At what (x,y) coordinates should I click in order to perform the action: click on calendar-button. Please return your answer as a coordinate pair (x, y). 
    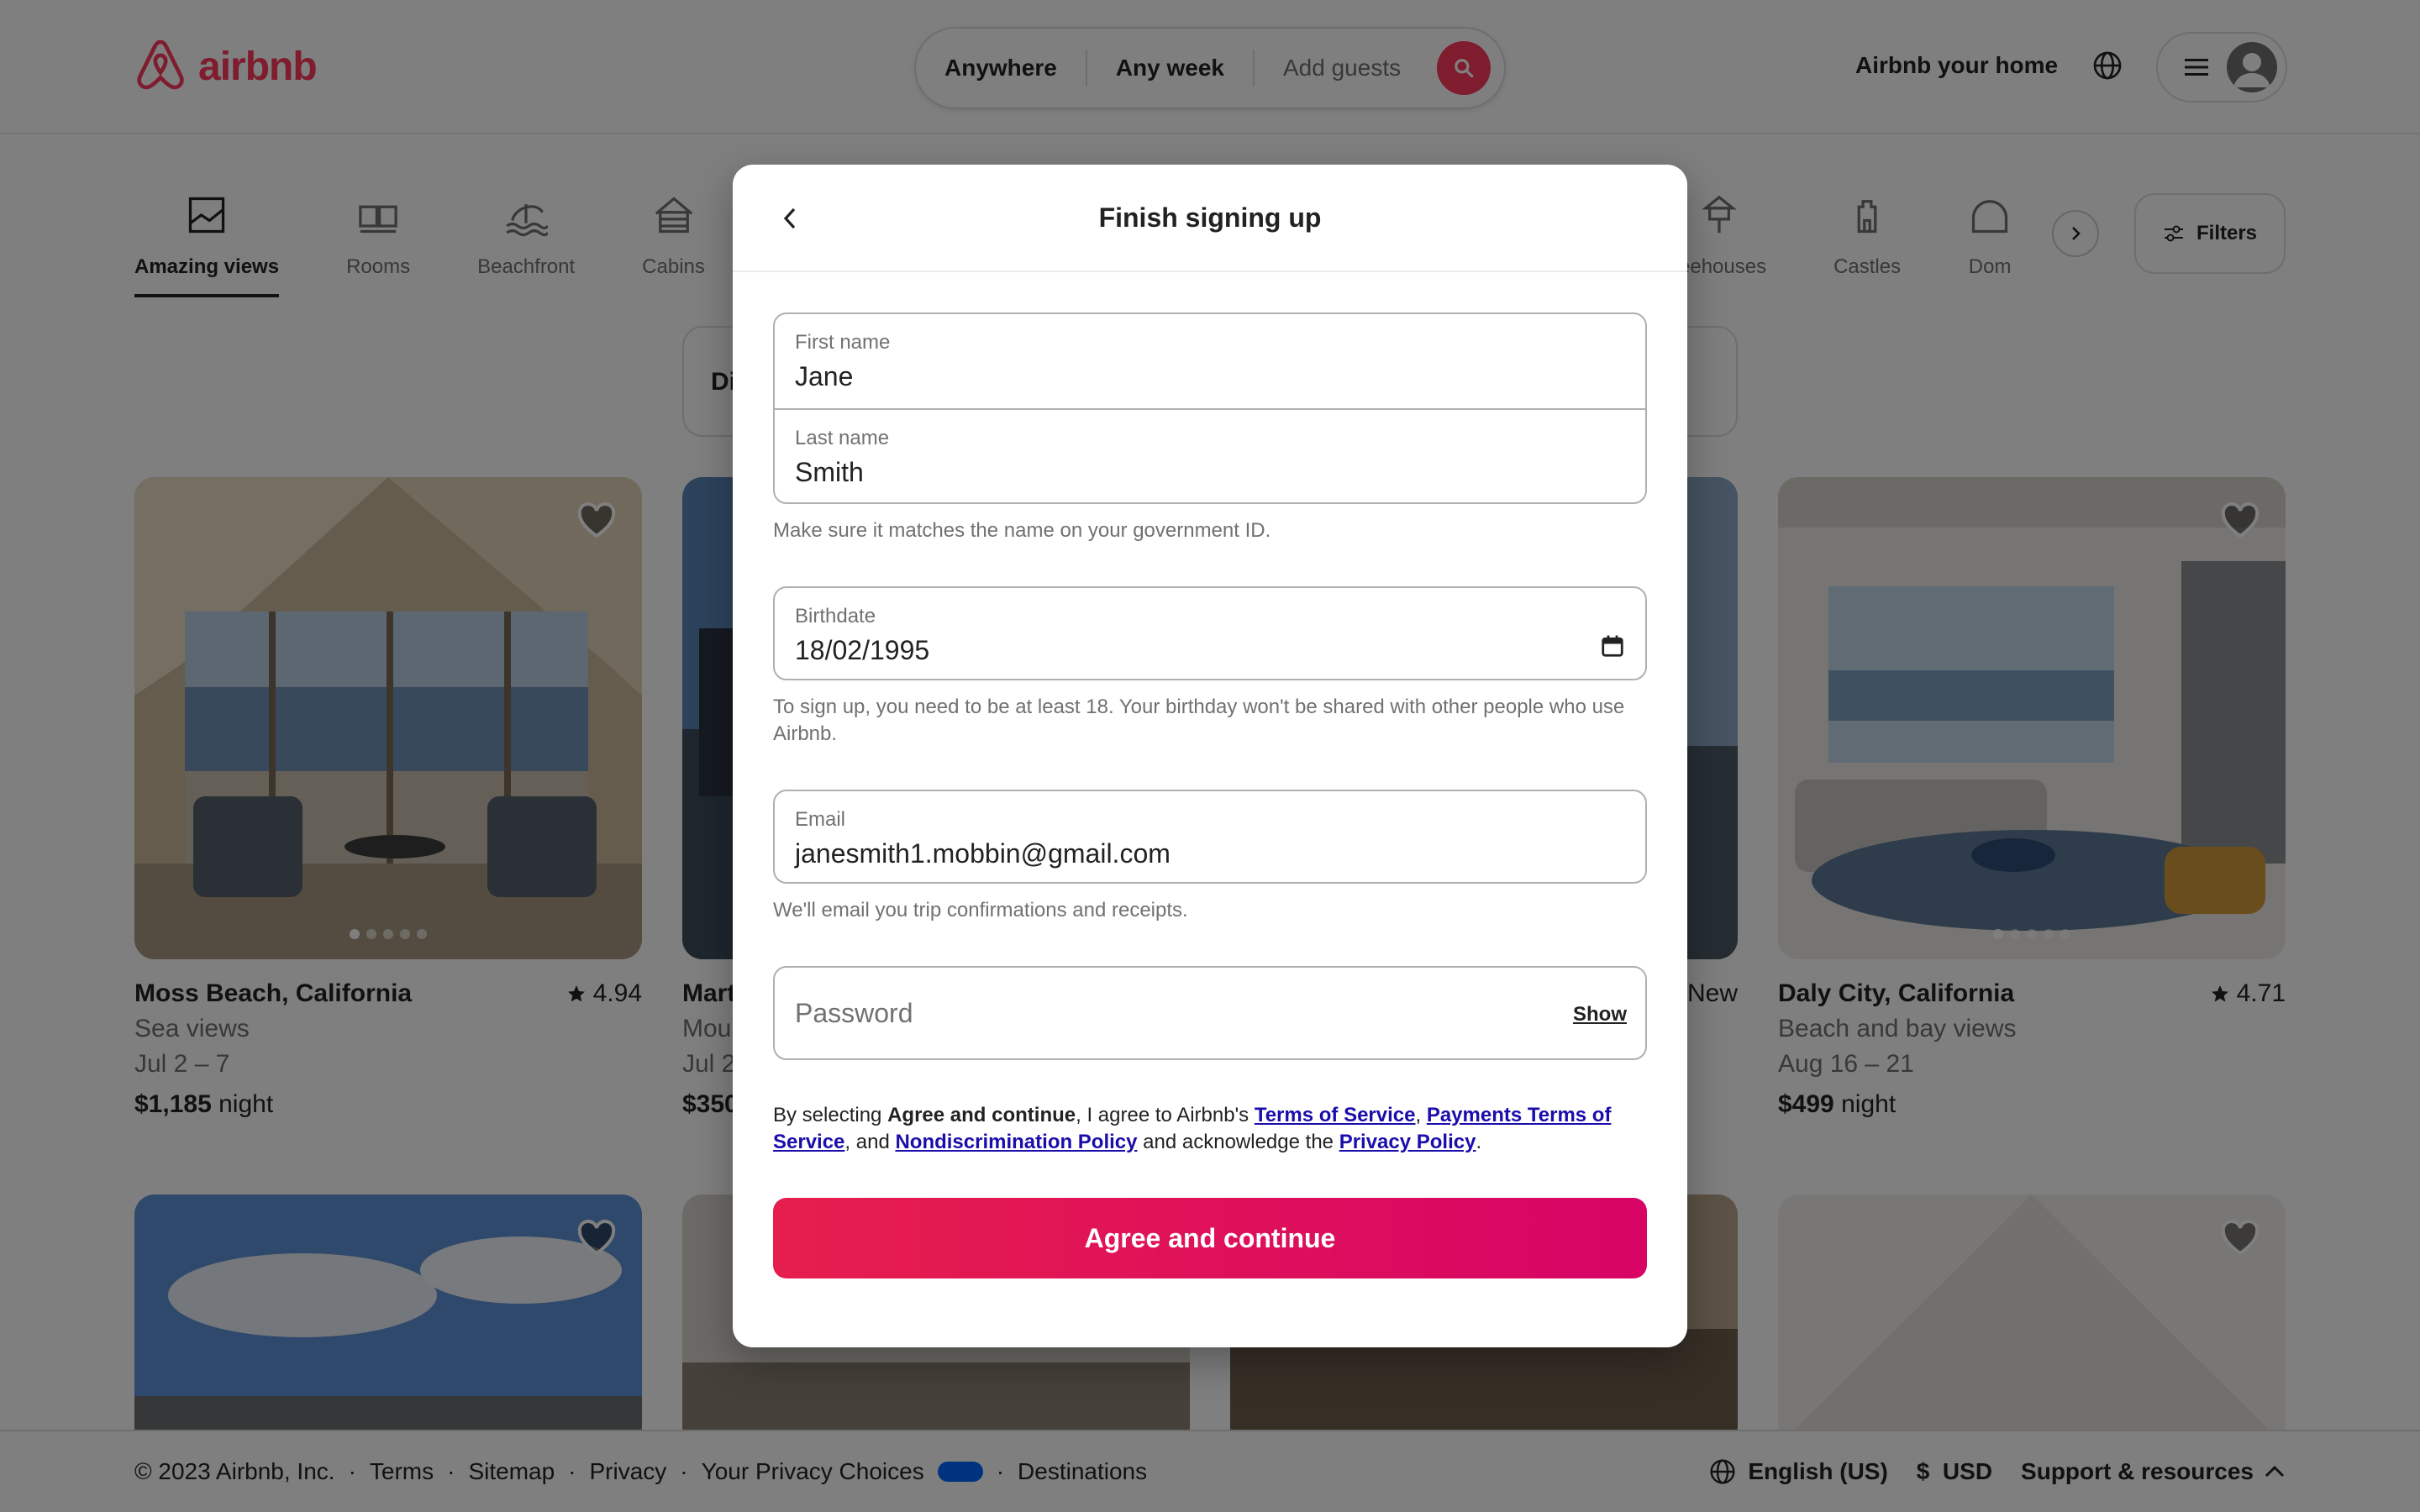
    Looking at the image, I should click on (1613, 648).